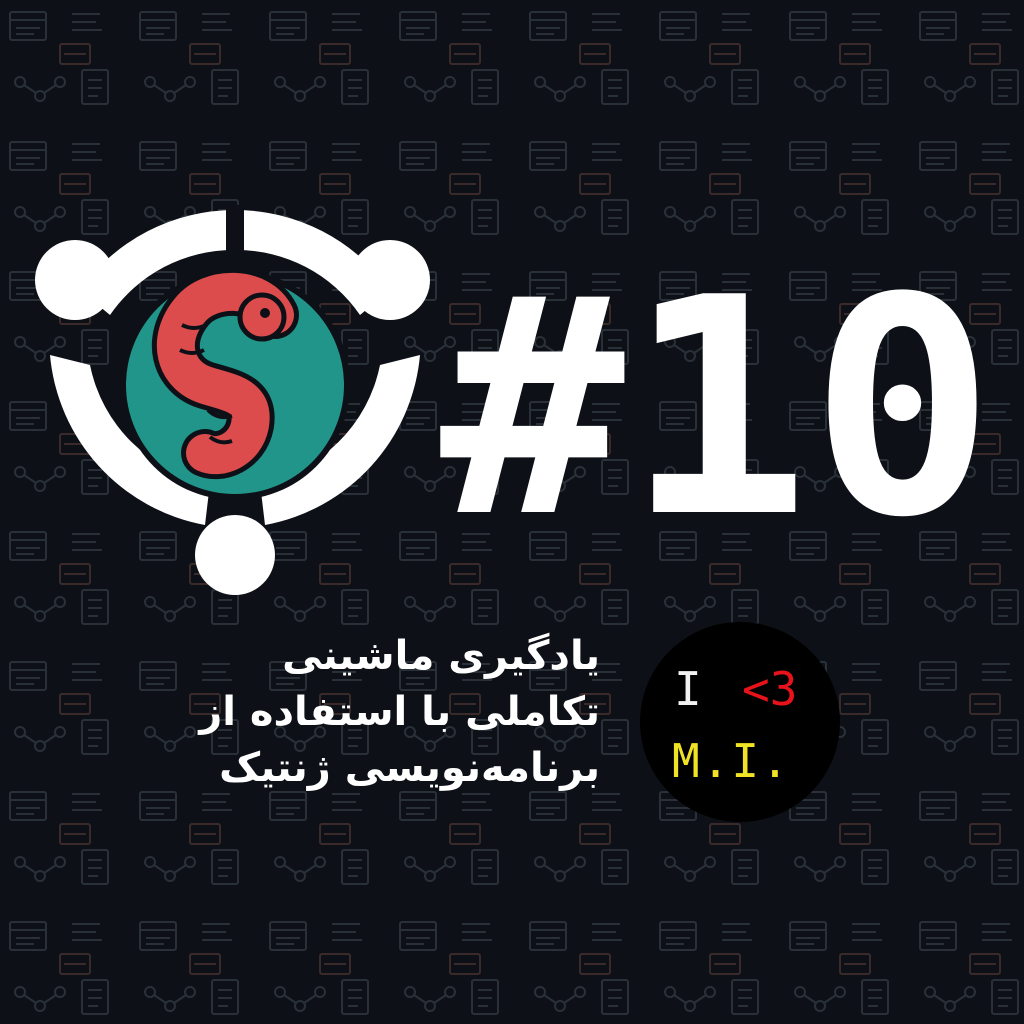 The width and height of the screenshot is (1024, 1024). I want to click on badge-mi: M.I., so click(731, 761).